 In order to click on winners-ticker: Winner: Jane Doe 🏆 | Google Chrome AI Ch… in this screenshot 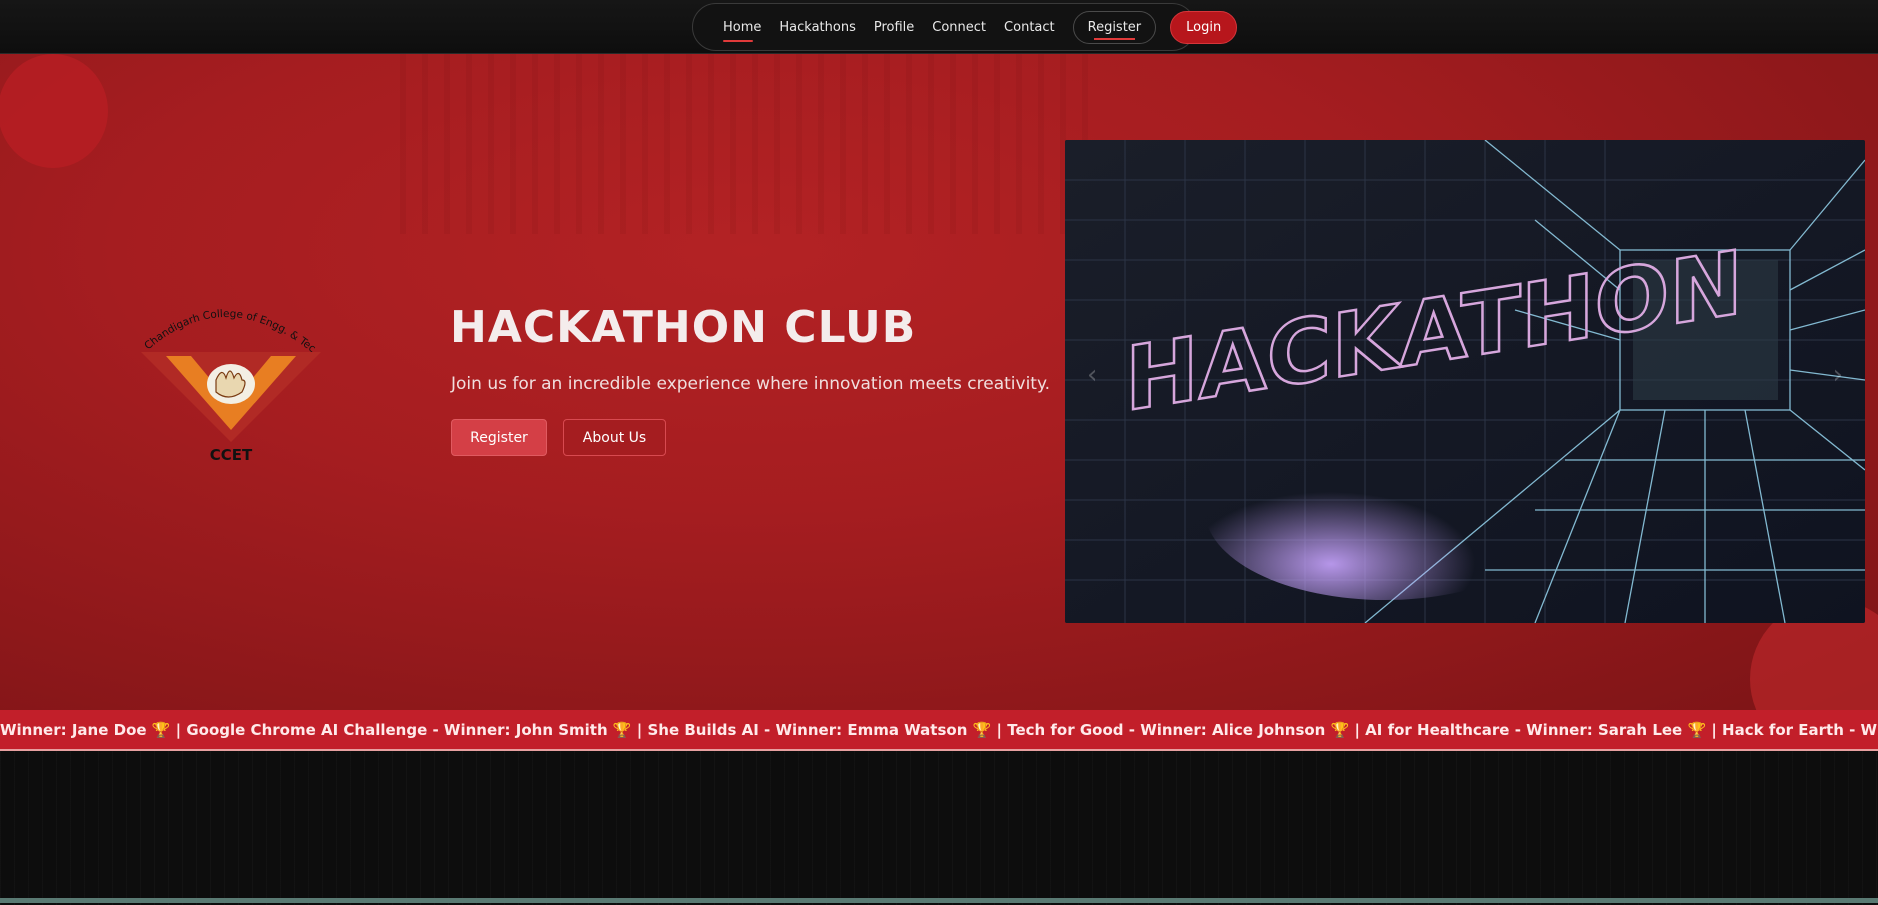, I will do `click(939, 730)`.